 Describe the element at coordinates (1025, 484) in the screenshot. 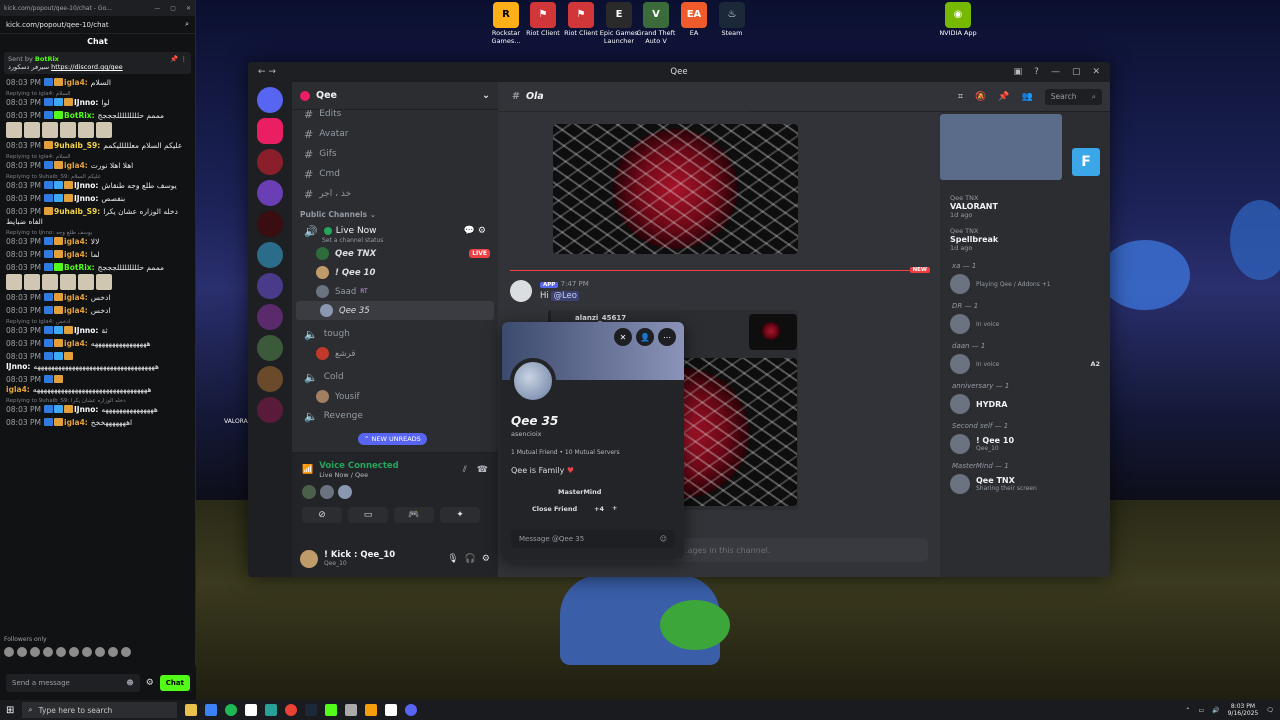

I see `member-row: Qee TNX Sharing their screen` at that location.